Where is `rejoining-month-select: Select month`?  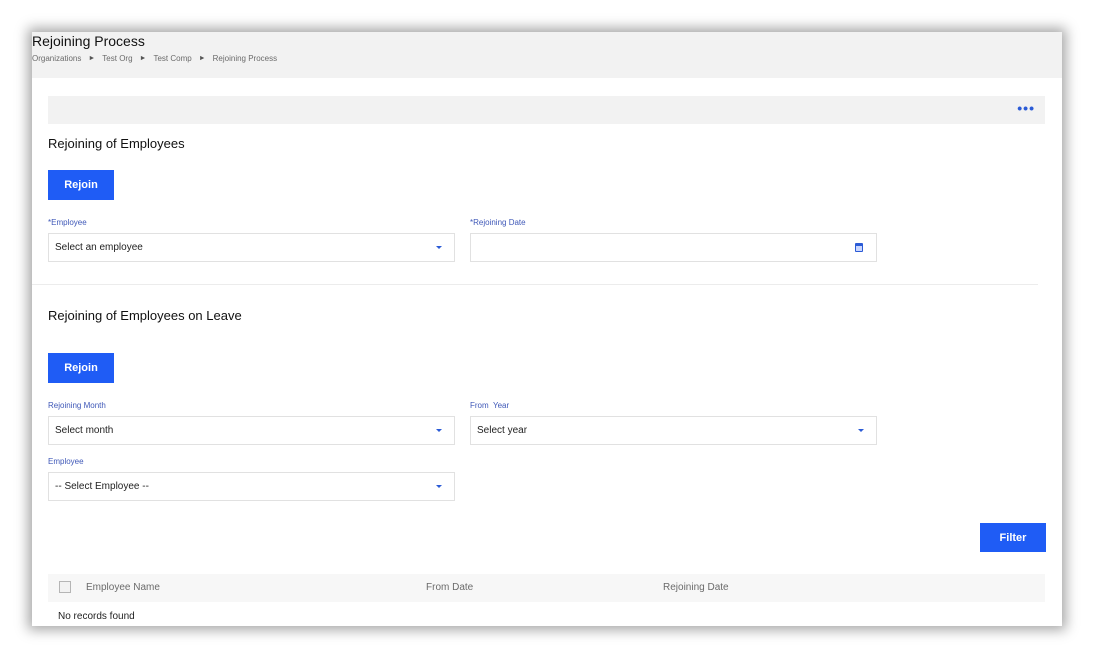
rejoining-month-select: Select month is located at coordinates (251, 430).